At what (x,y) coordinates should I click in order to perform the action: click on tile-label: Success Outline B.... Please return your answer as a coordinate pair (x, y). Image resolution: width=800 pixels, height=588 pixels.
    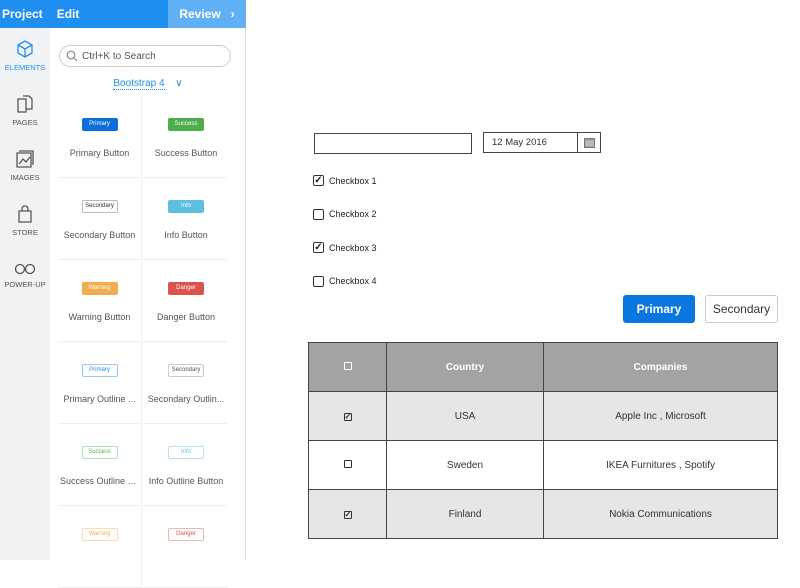
    Looking at the image, I should click on (100, 481).